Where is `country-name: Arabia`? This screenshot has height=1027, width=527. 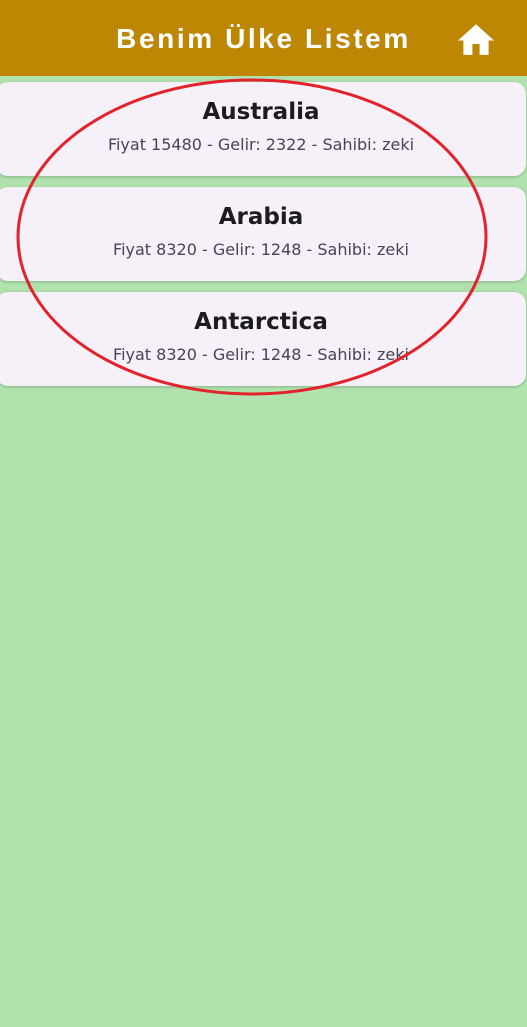 country-name: Arabia is located at coordinates (261, 217).